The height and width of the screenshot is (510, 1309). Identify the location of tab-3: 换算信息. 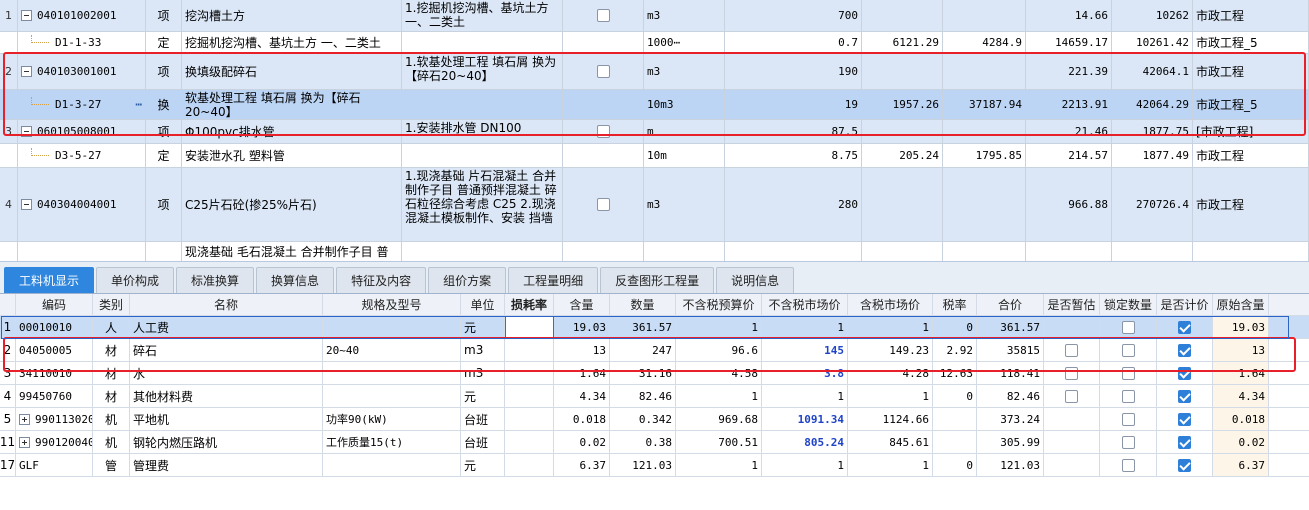
(295, 280).